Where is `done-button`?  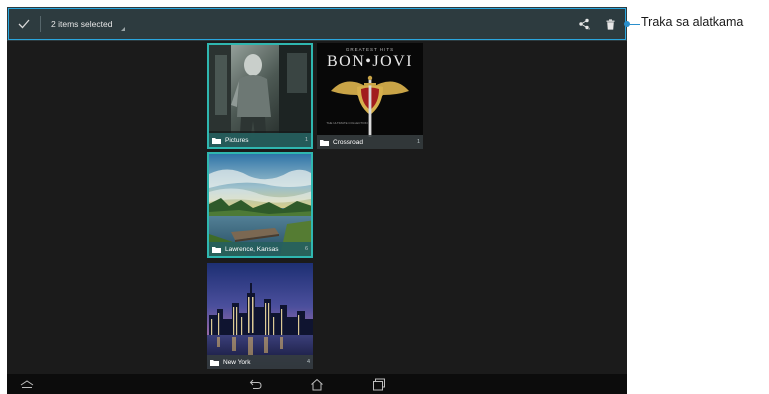
done-button is located at coordinates (24, 24).